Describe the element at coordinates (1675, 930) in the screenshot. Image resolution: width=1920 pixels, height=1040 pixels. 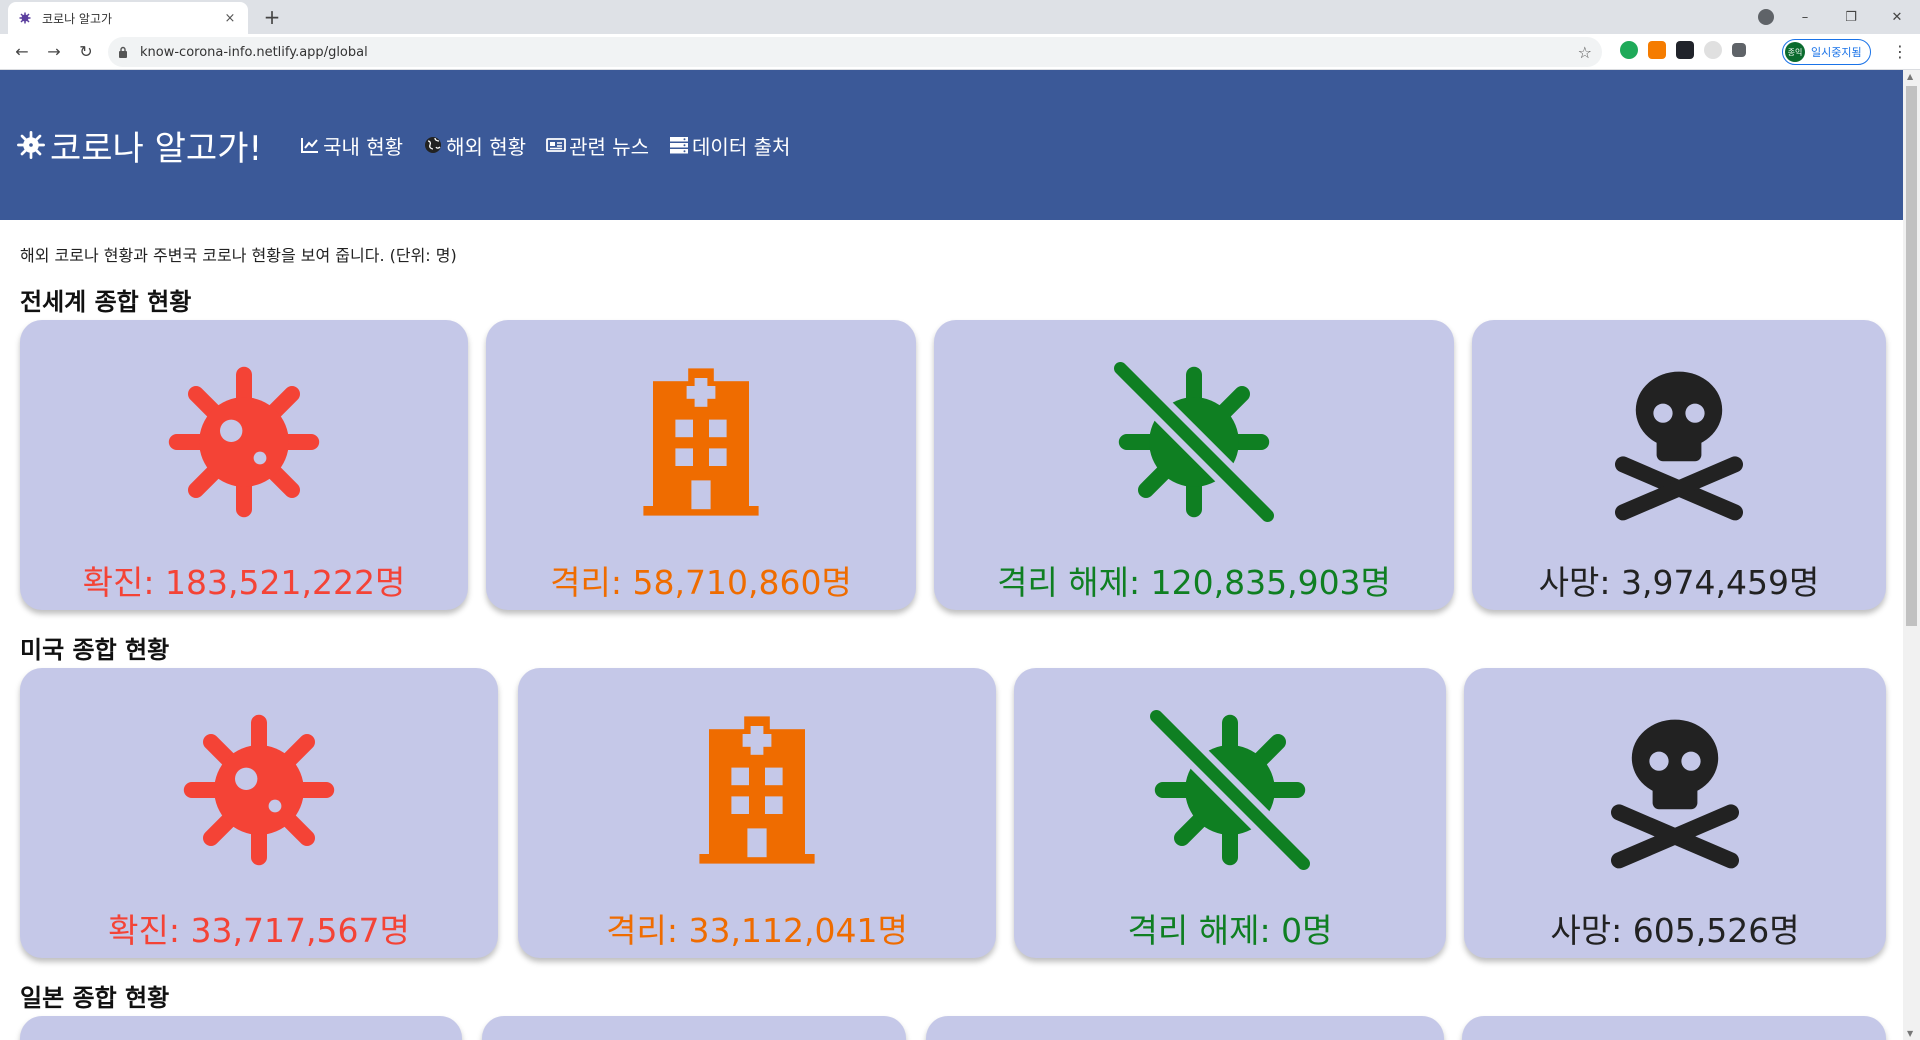
I see `deaths-value: 사망: 605,526명` at that location.